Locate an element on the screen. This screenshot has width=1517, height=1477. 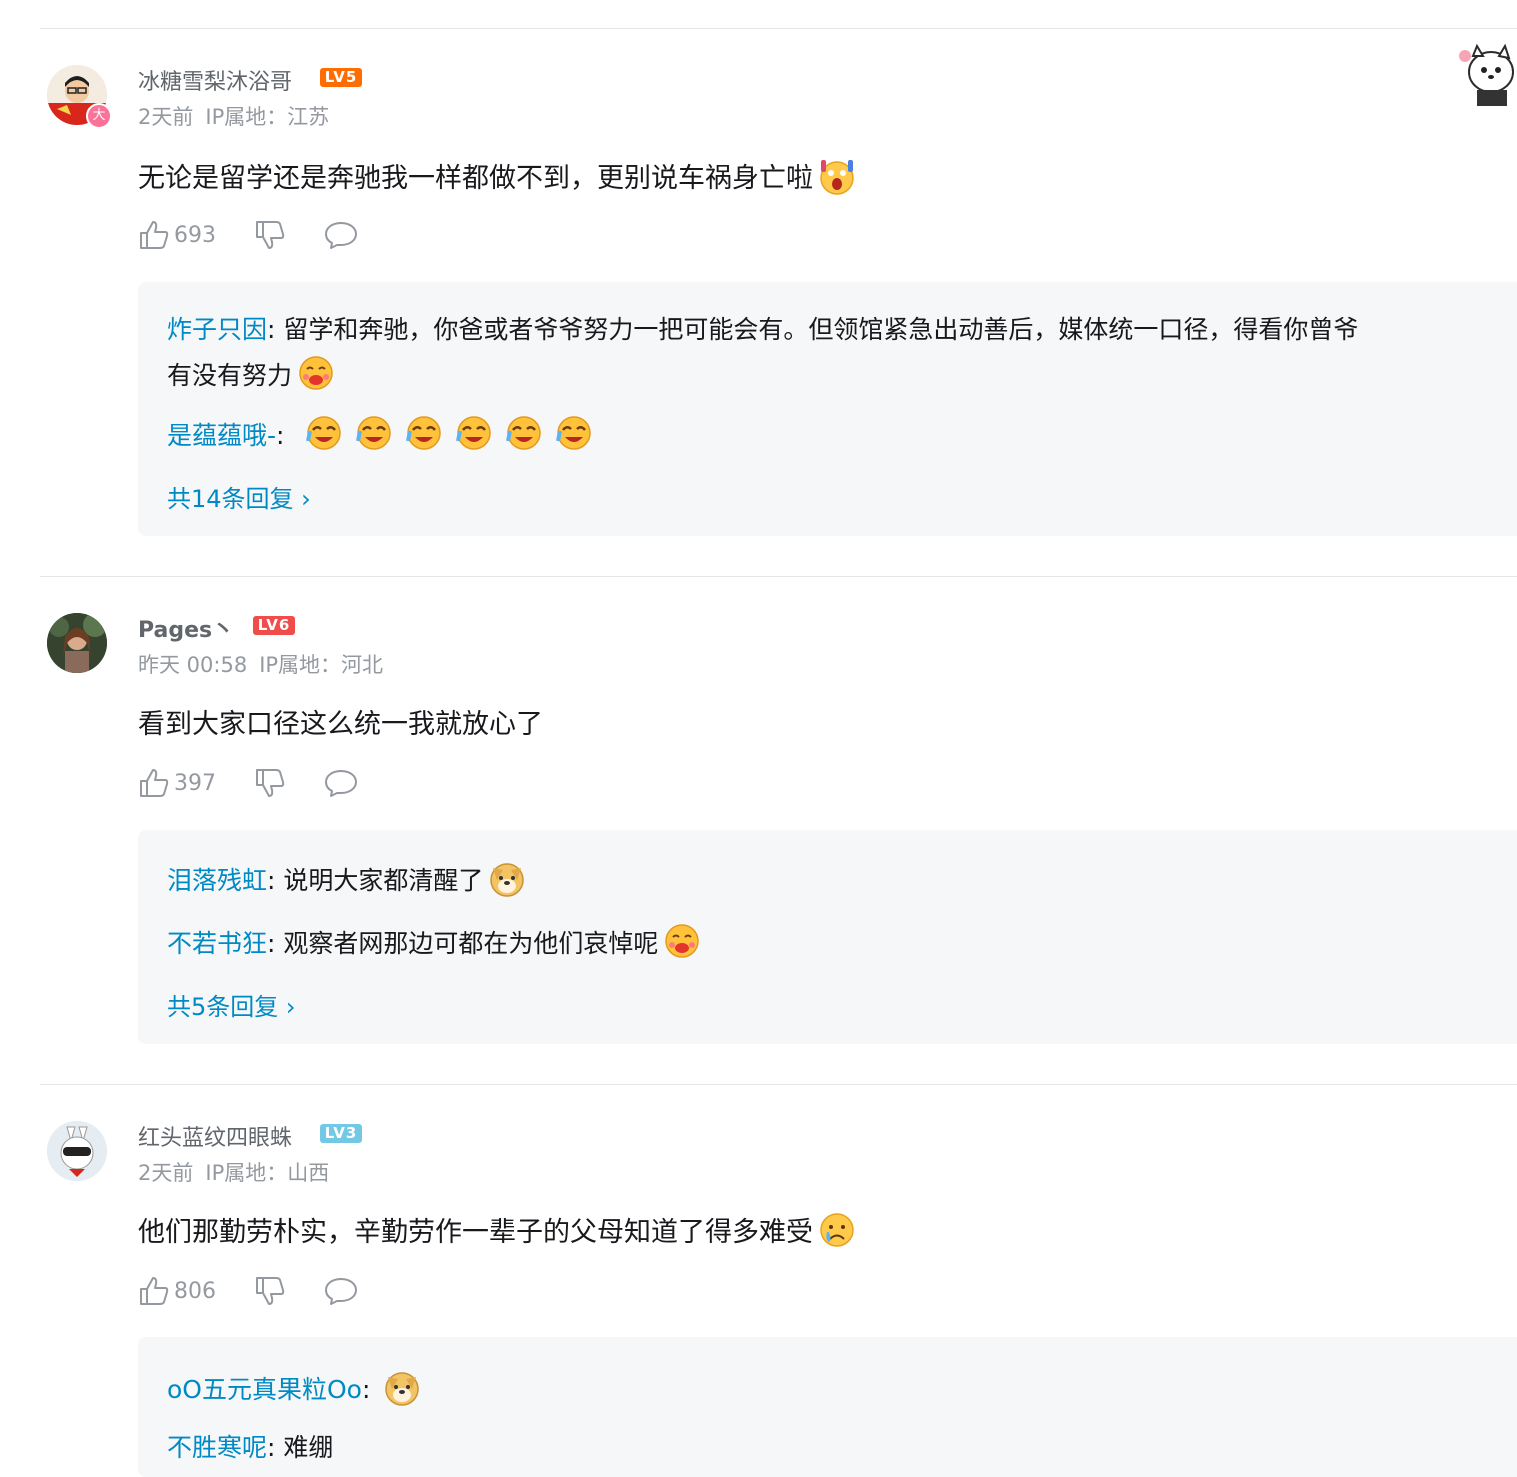
sub-reply: 是蕴蕴哦-: is located at coordinates (380, 436).